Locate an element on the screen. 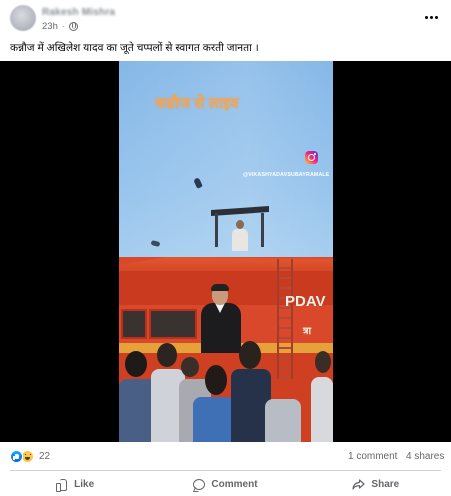  timestamp: 23h is located at coordinates (50, 26).